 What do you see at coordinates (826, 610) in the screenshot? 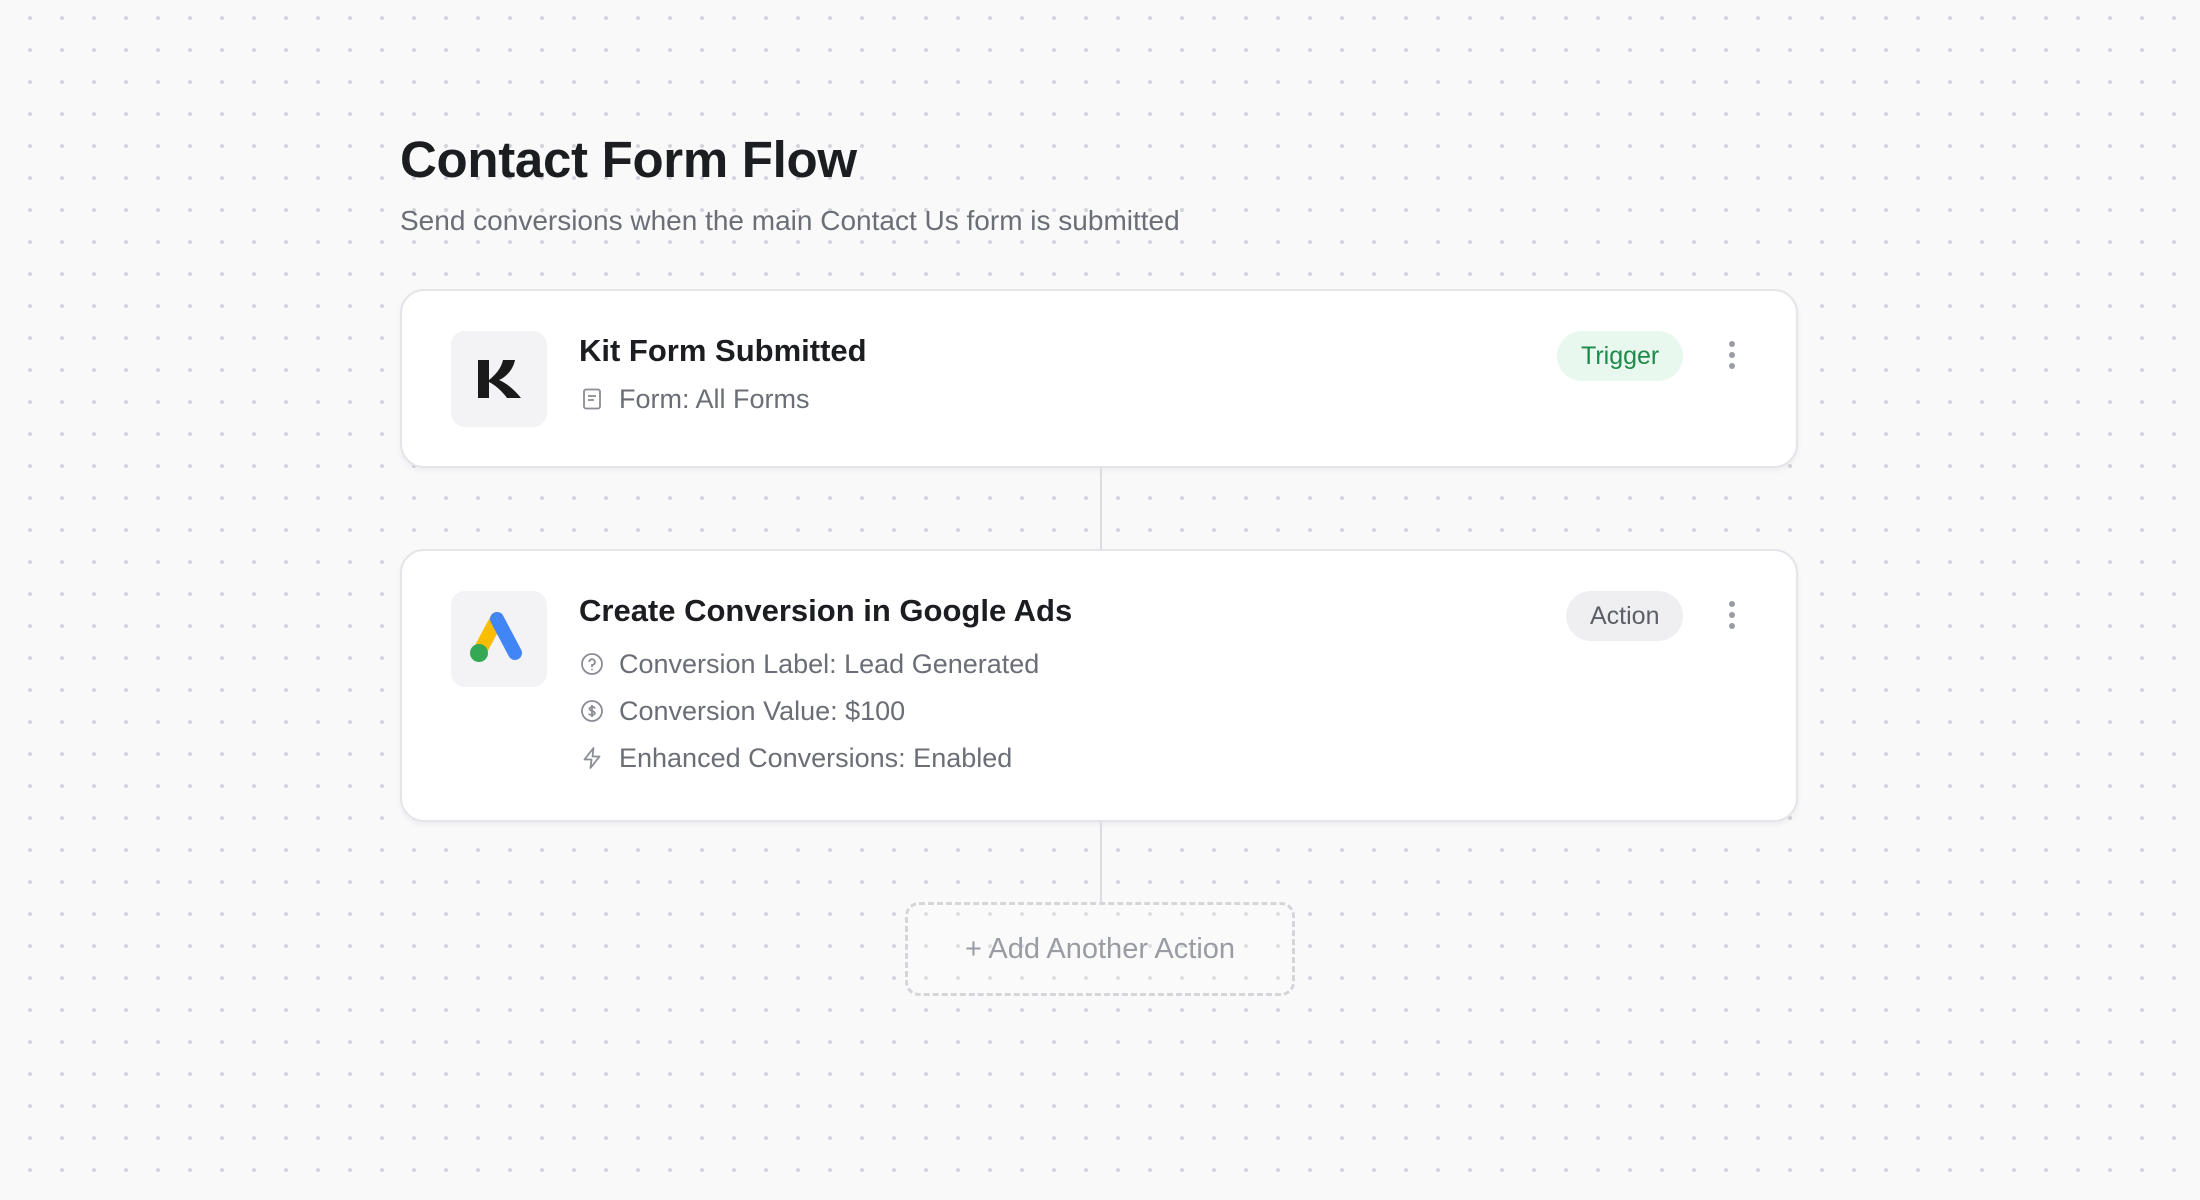
I see `action-step-title: Create Conversion in Google Ads` at bounding box center [826, 610].